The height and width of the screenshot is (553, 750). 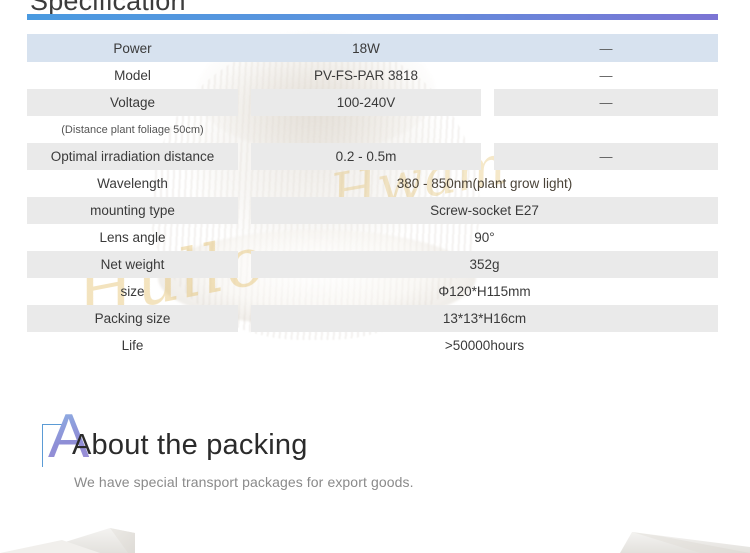 What do you see at coordinates (484, 318) in the screenshot?
I see `spec-value: 13*13*H16cm` at bounding box center [484, 318].